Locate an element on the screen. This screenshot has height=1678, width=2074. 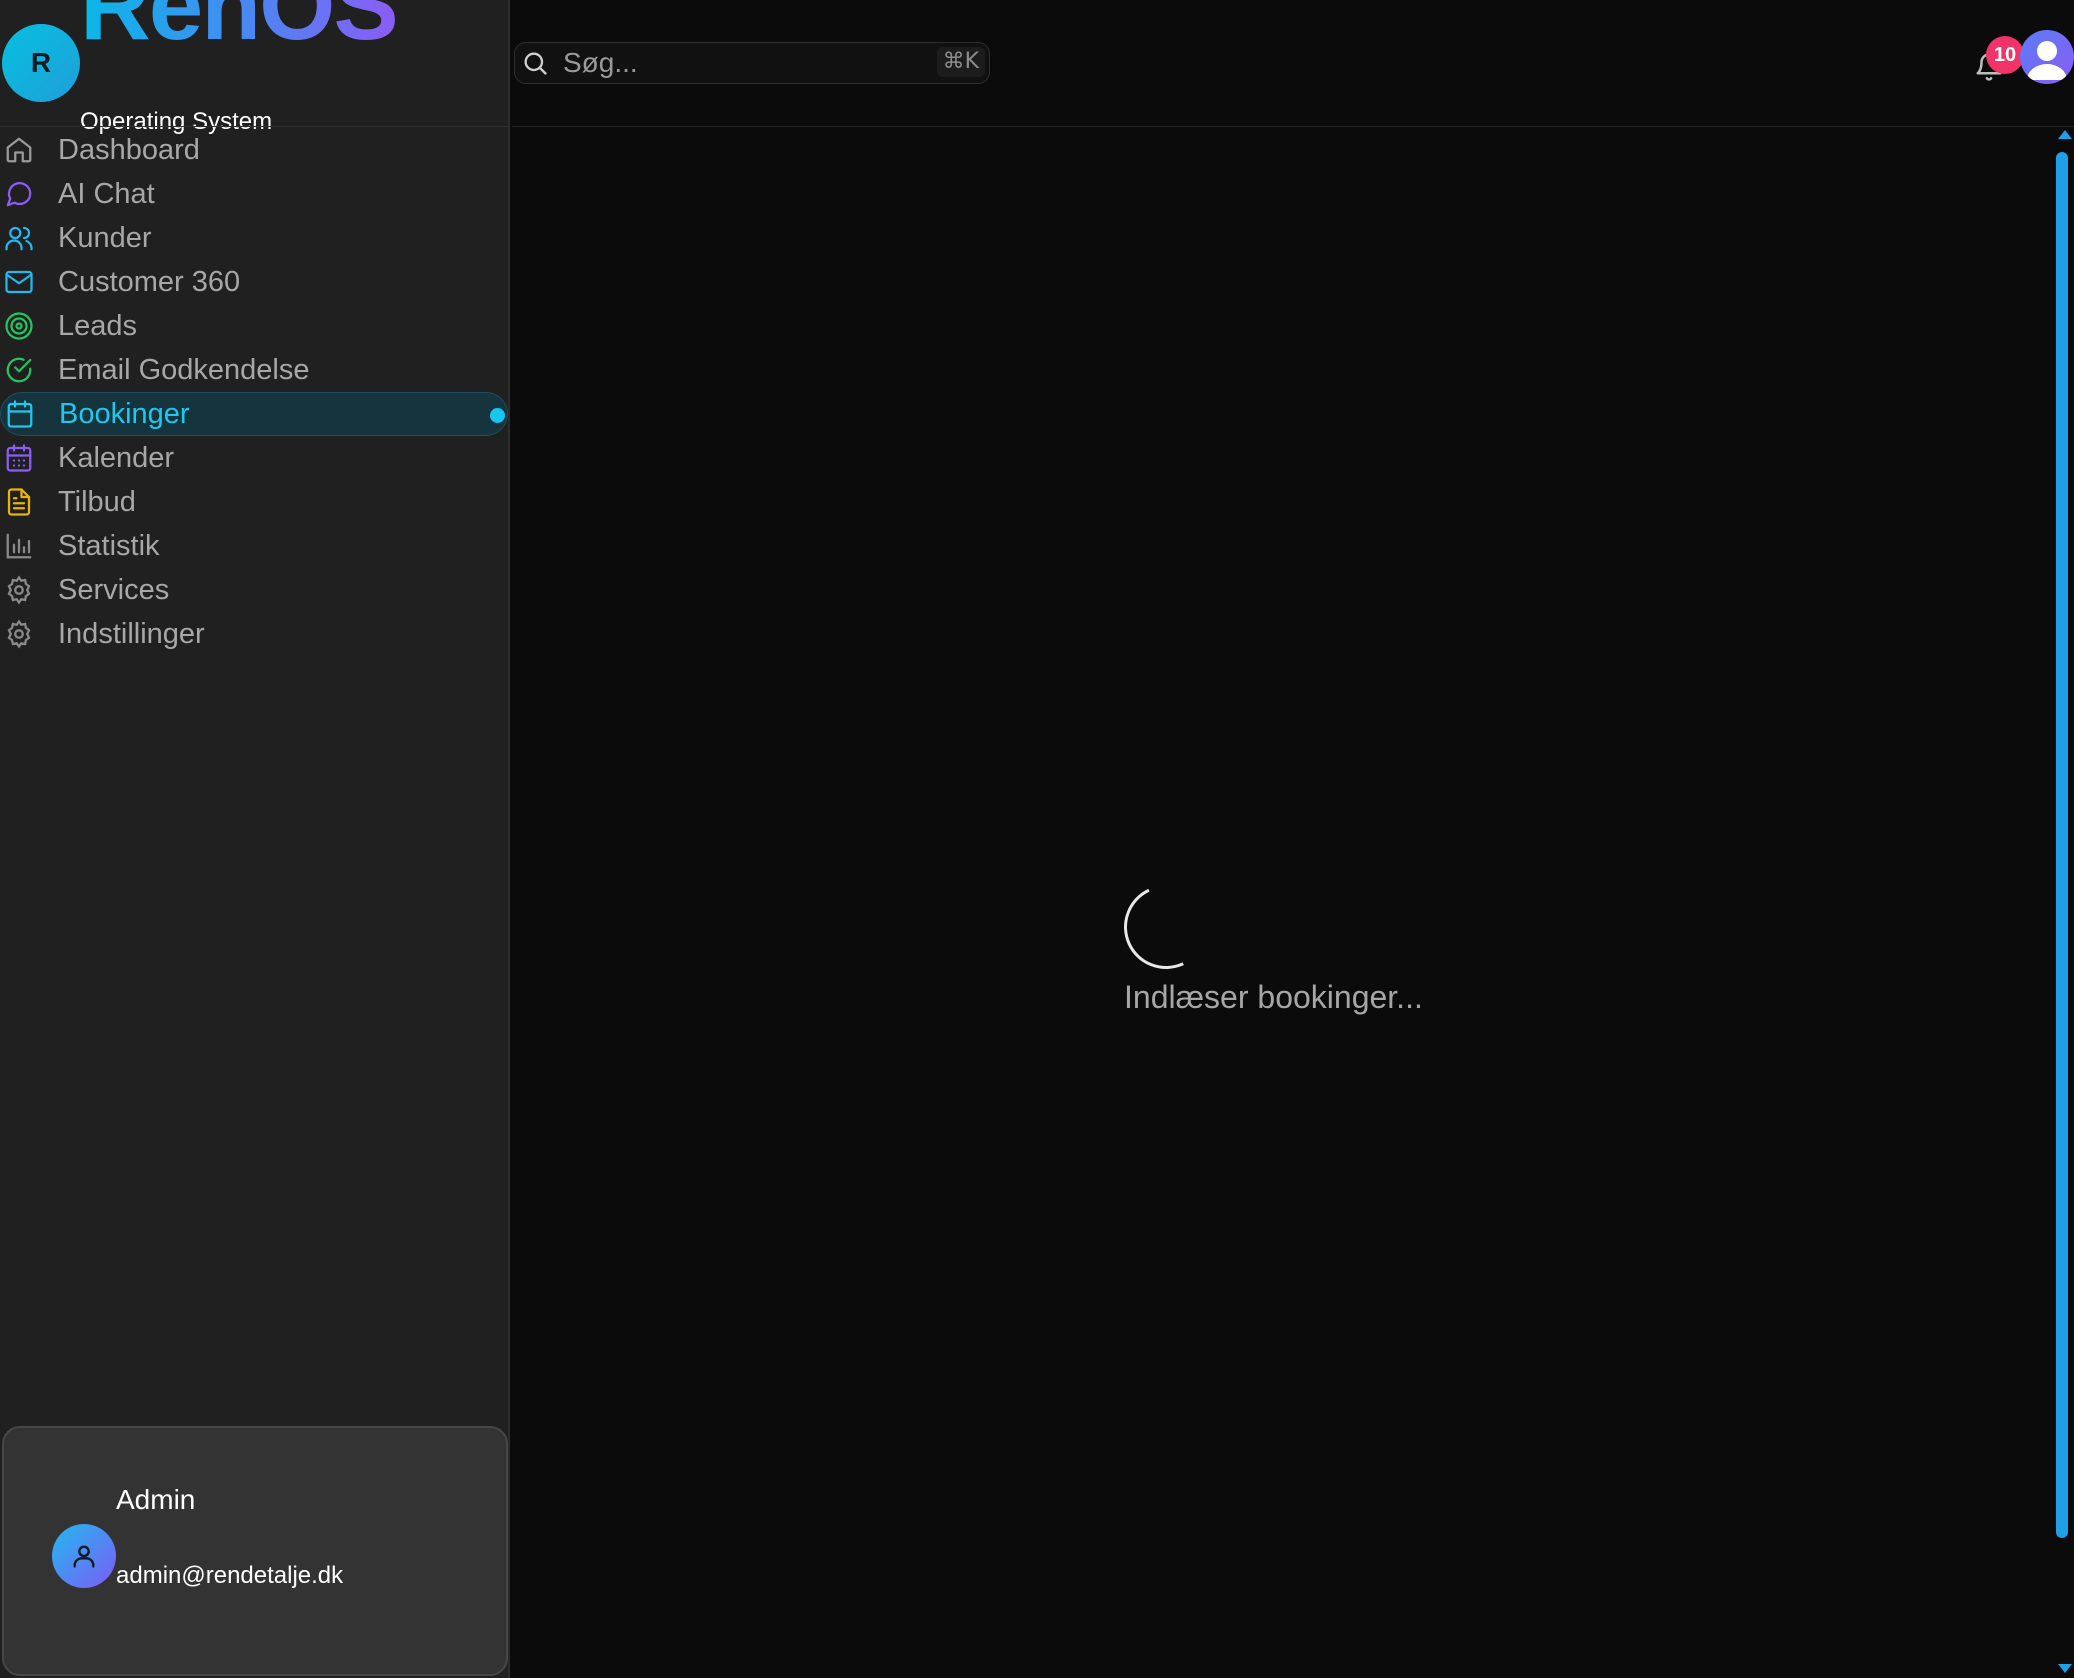
avatar is located at coordinates (2047, 57).